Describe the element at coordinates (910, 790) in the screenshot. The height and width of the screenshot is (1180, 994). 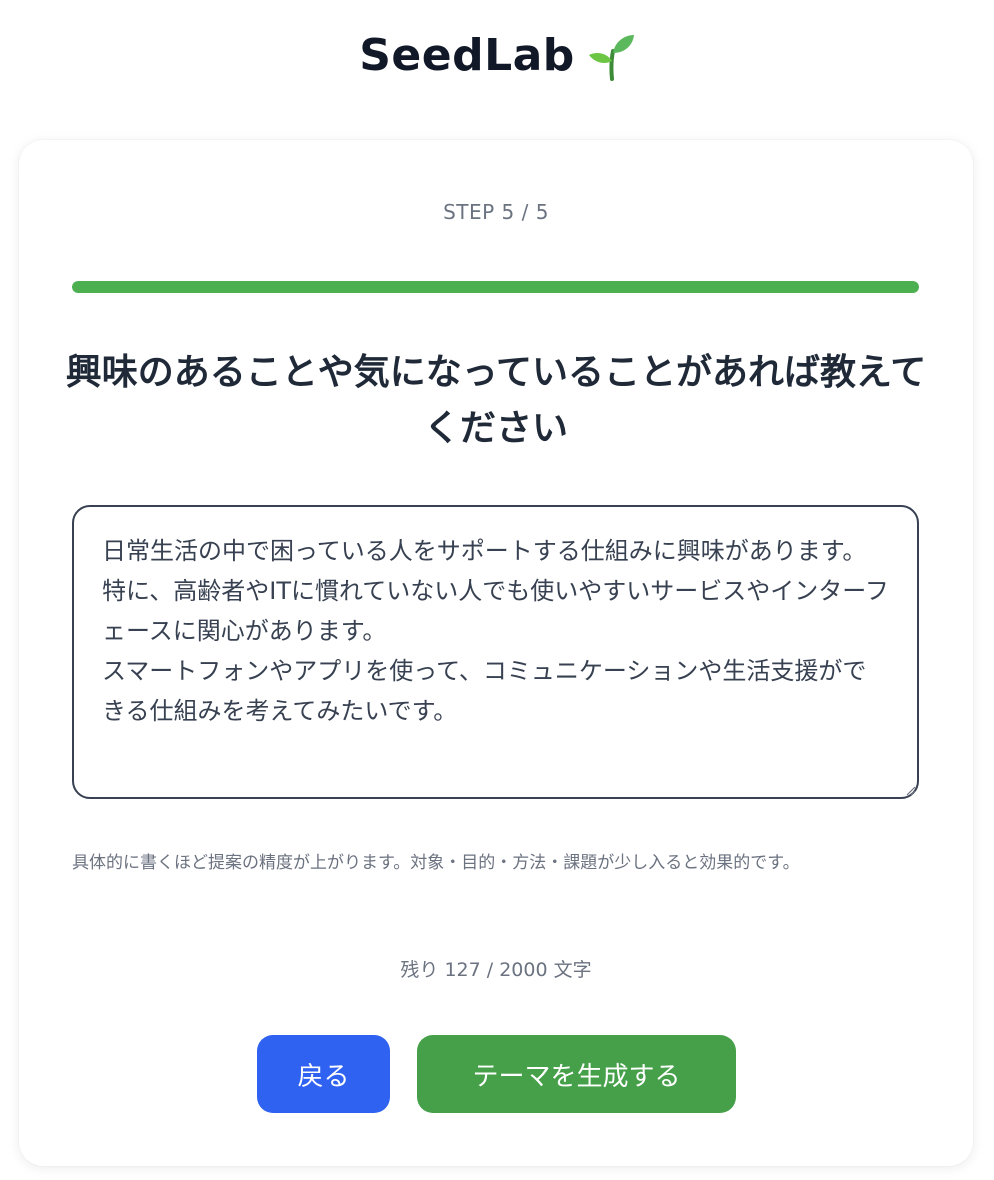
I see `resize-grip-icon` at that location.